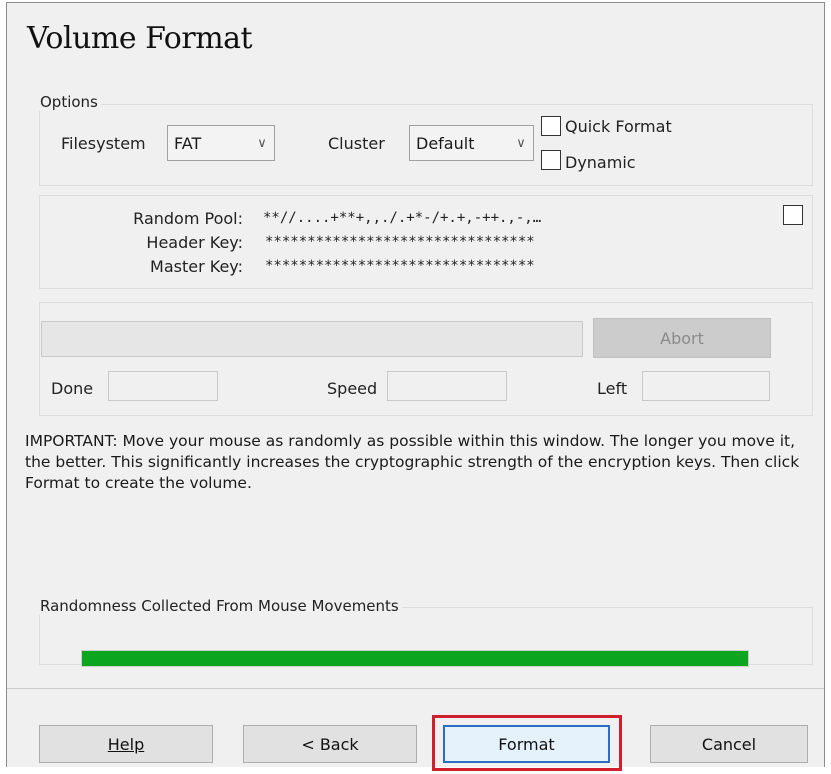  Describe the element at coordinates (706, 386) in the screenshot. I see `left-field` at that location.